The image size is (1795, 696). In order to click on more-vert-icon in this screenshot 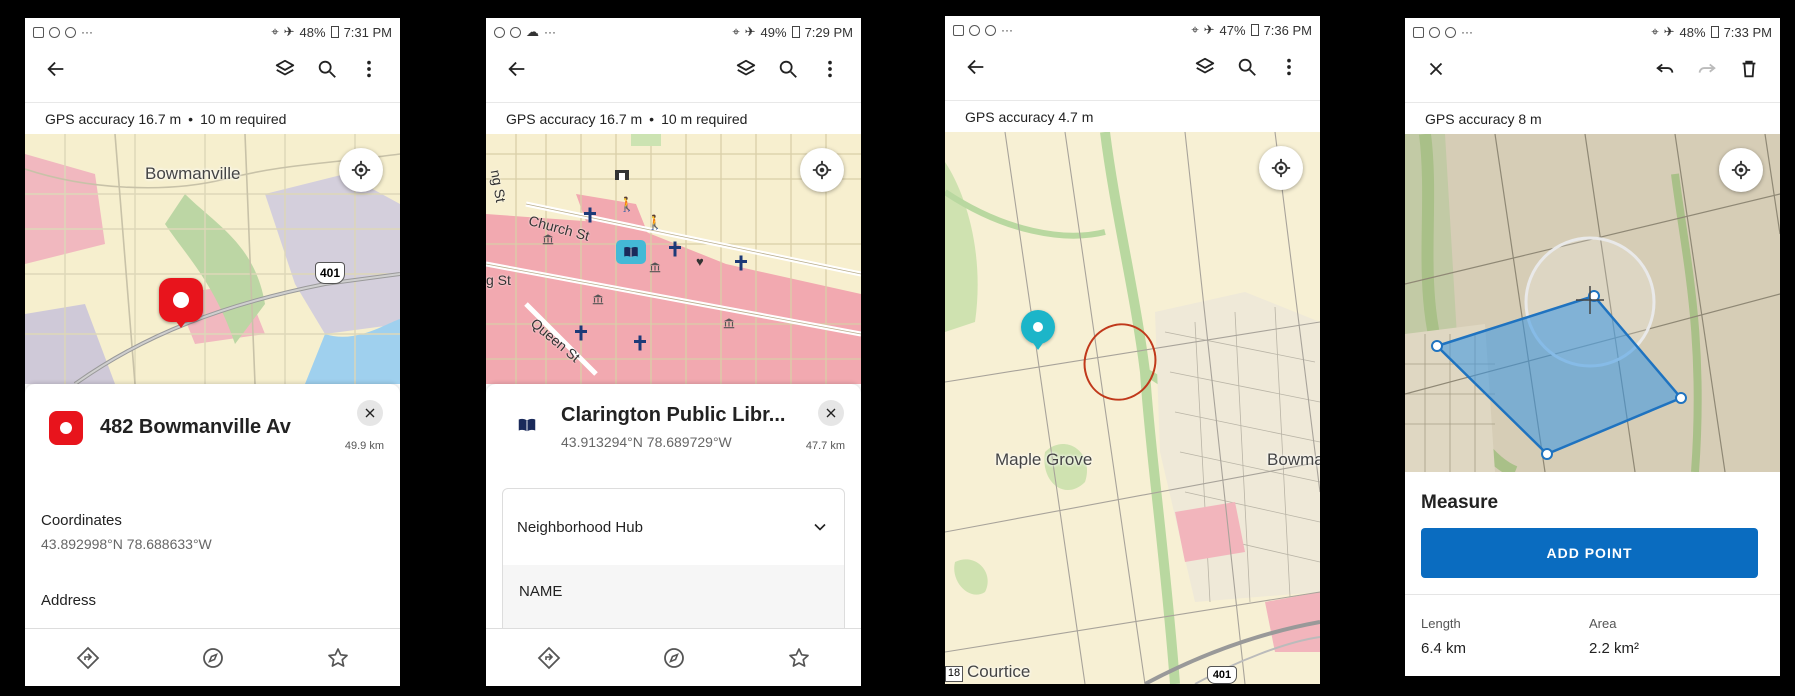, I will do `click(369, 69)`.